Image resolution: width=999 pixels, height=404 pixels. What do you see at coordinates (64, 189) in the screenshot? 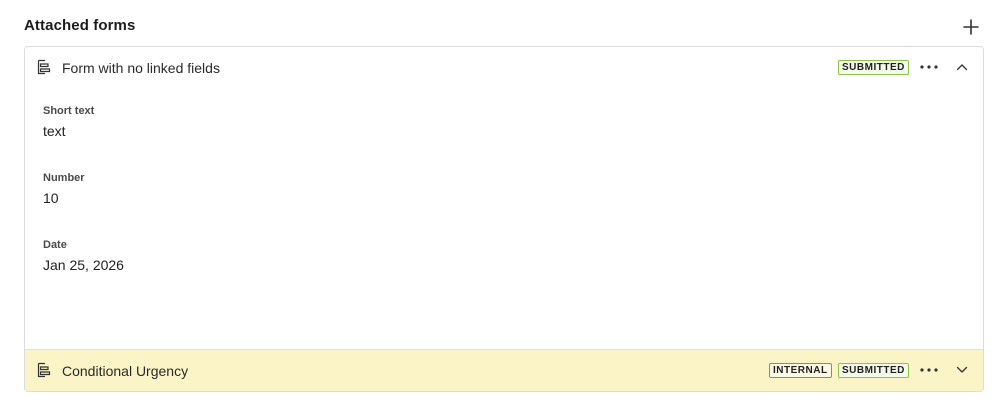
I see `form-field: Number 10` at bounding box center [64, 189].